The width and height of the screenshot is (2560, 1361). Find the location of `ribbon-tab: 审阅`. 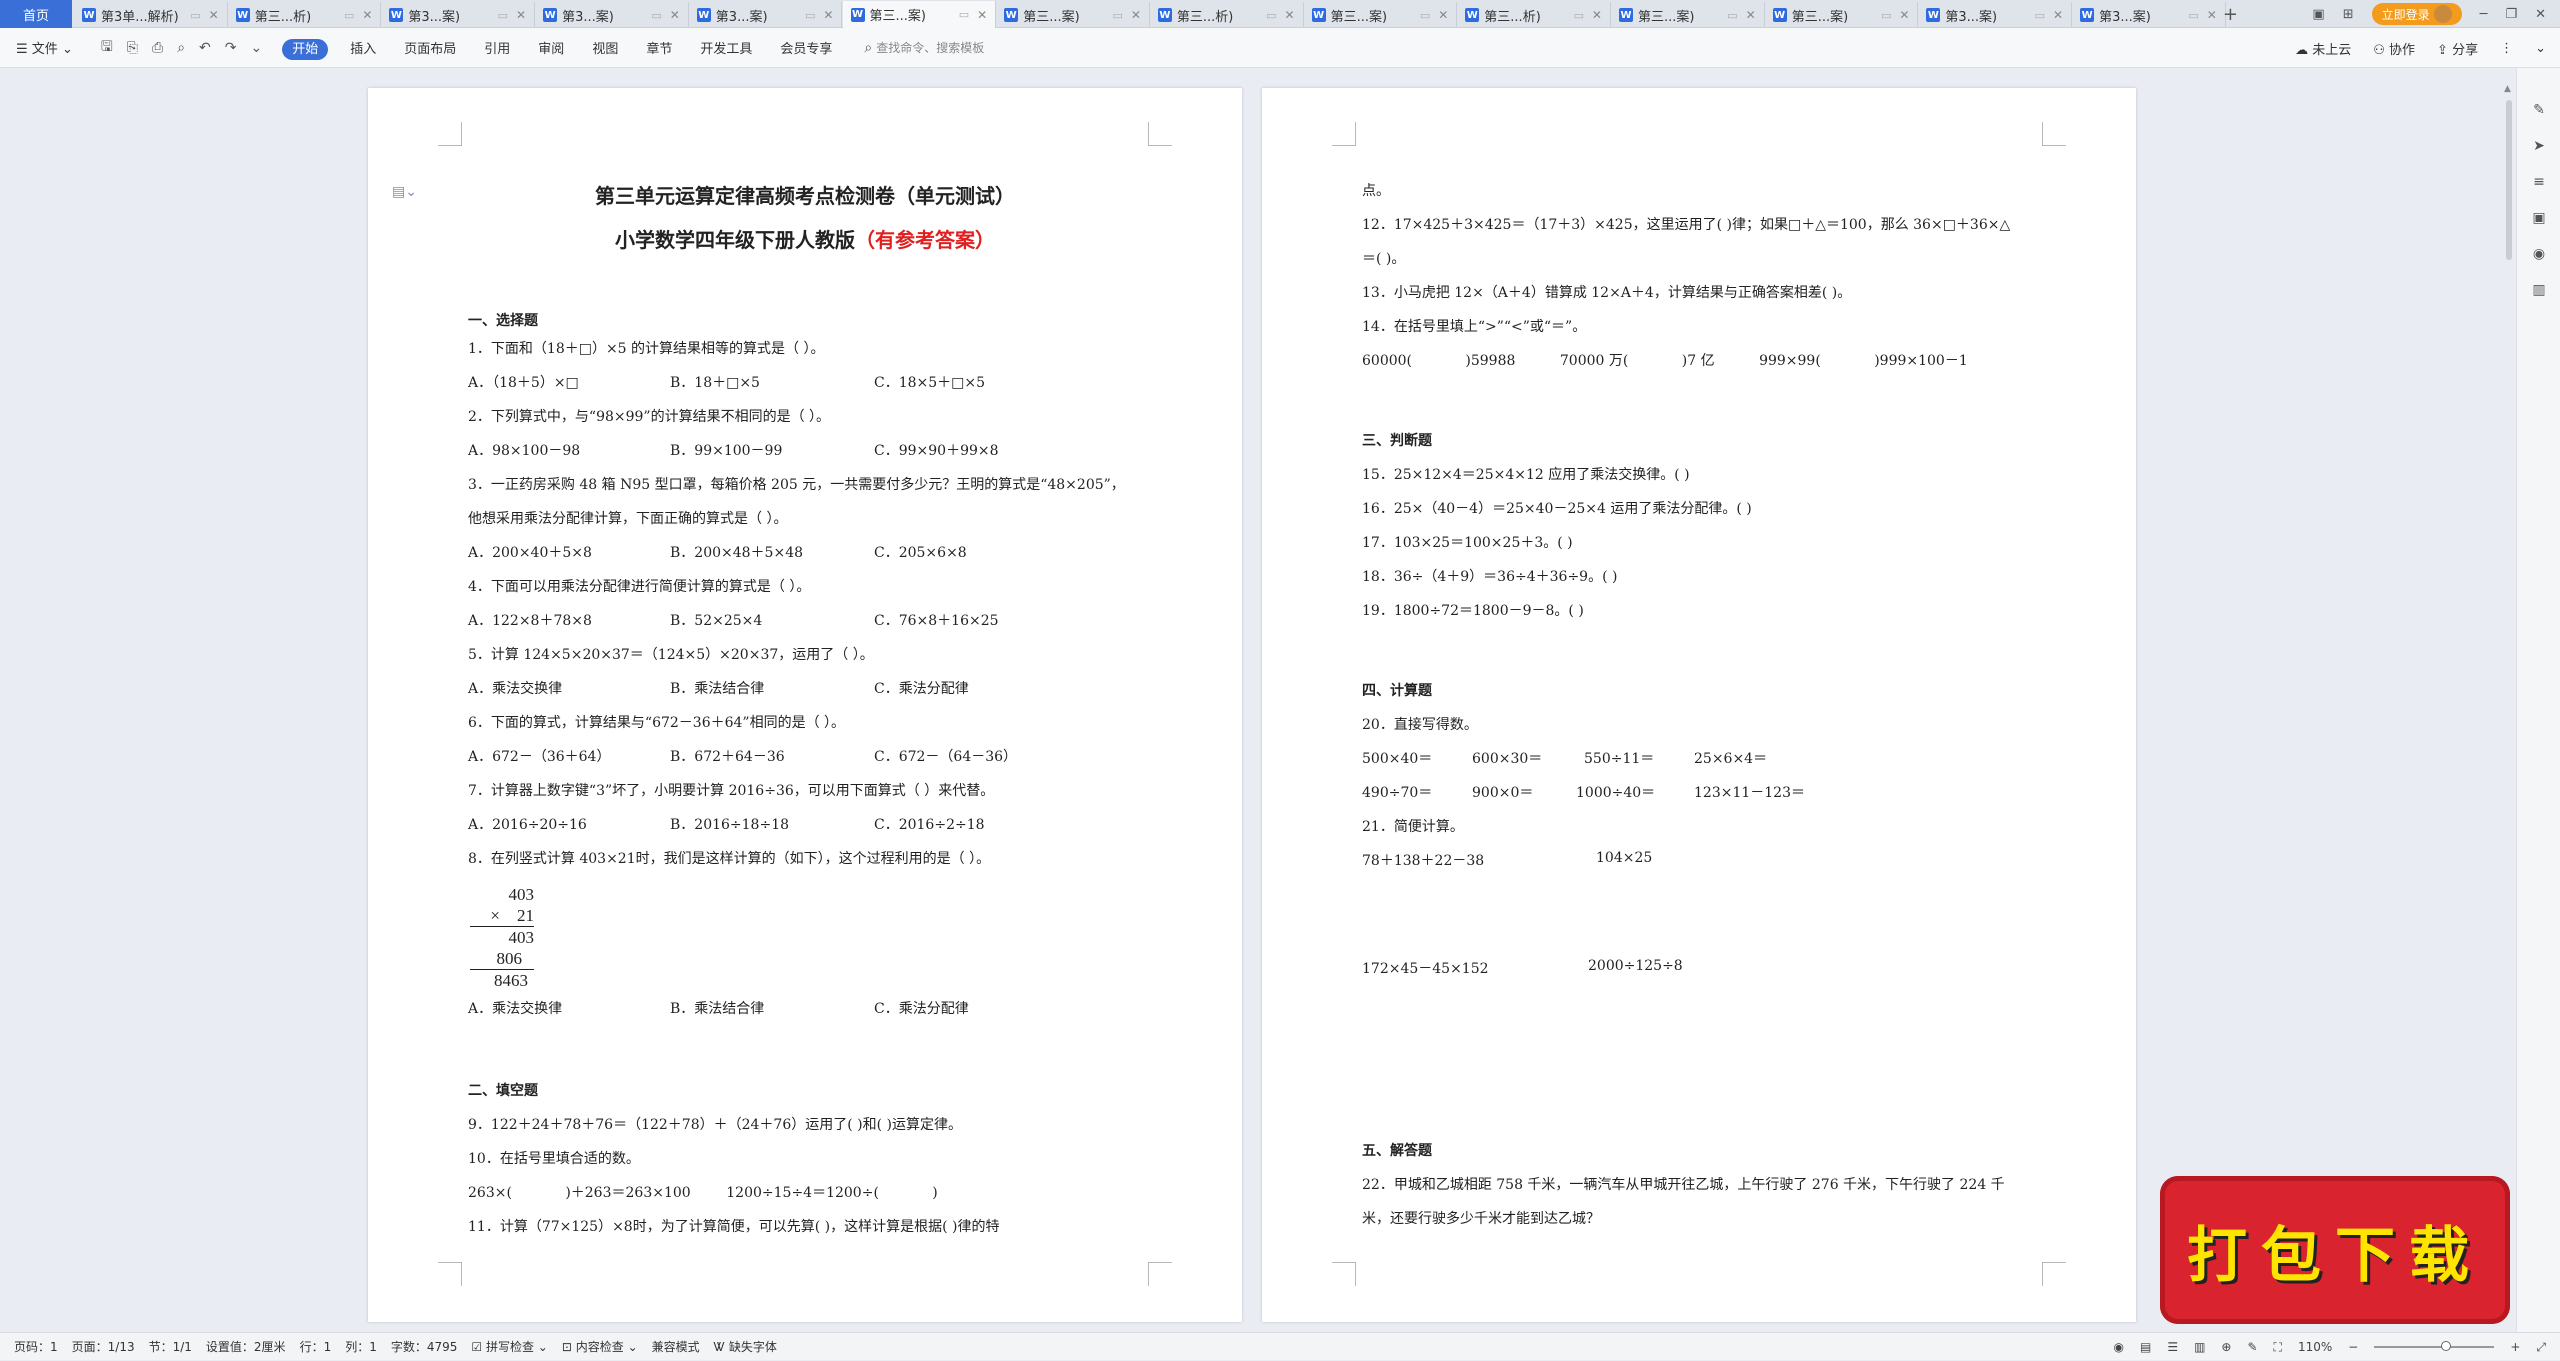

ribbon-tab: 审阅 is located at coordinates (551, 49).